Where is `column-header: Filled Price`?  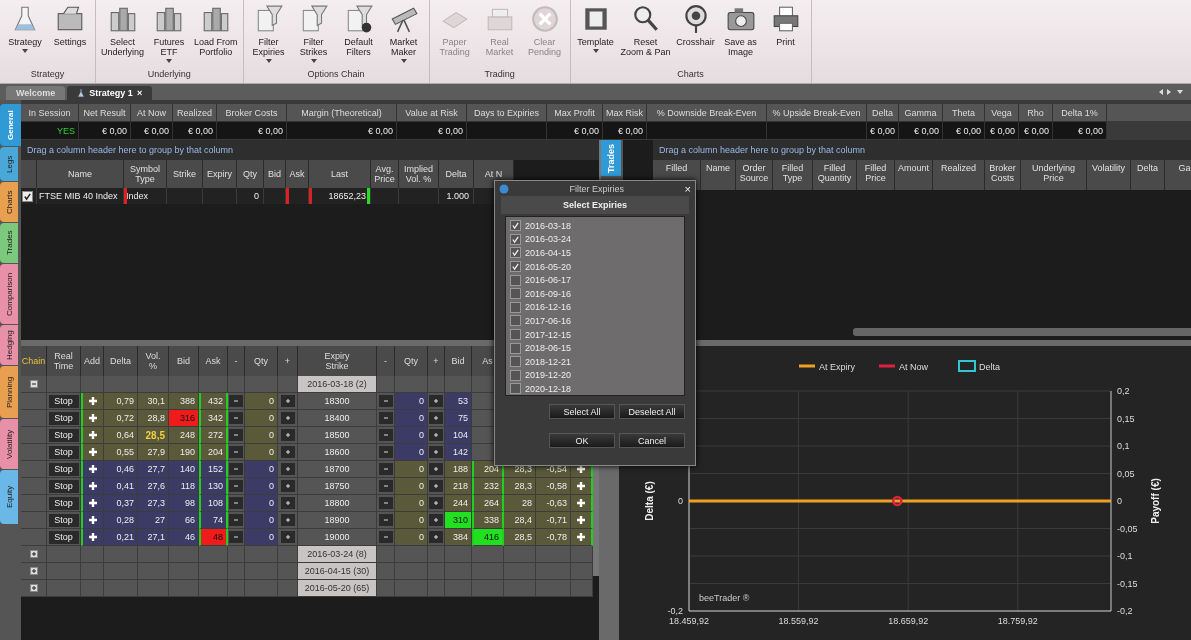
column-header: Filled Price is located at coordinates (876, 175).